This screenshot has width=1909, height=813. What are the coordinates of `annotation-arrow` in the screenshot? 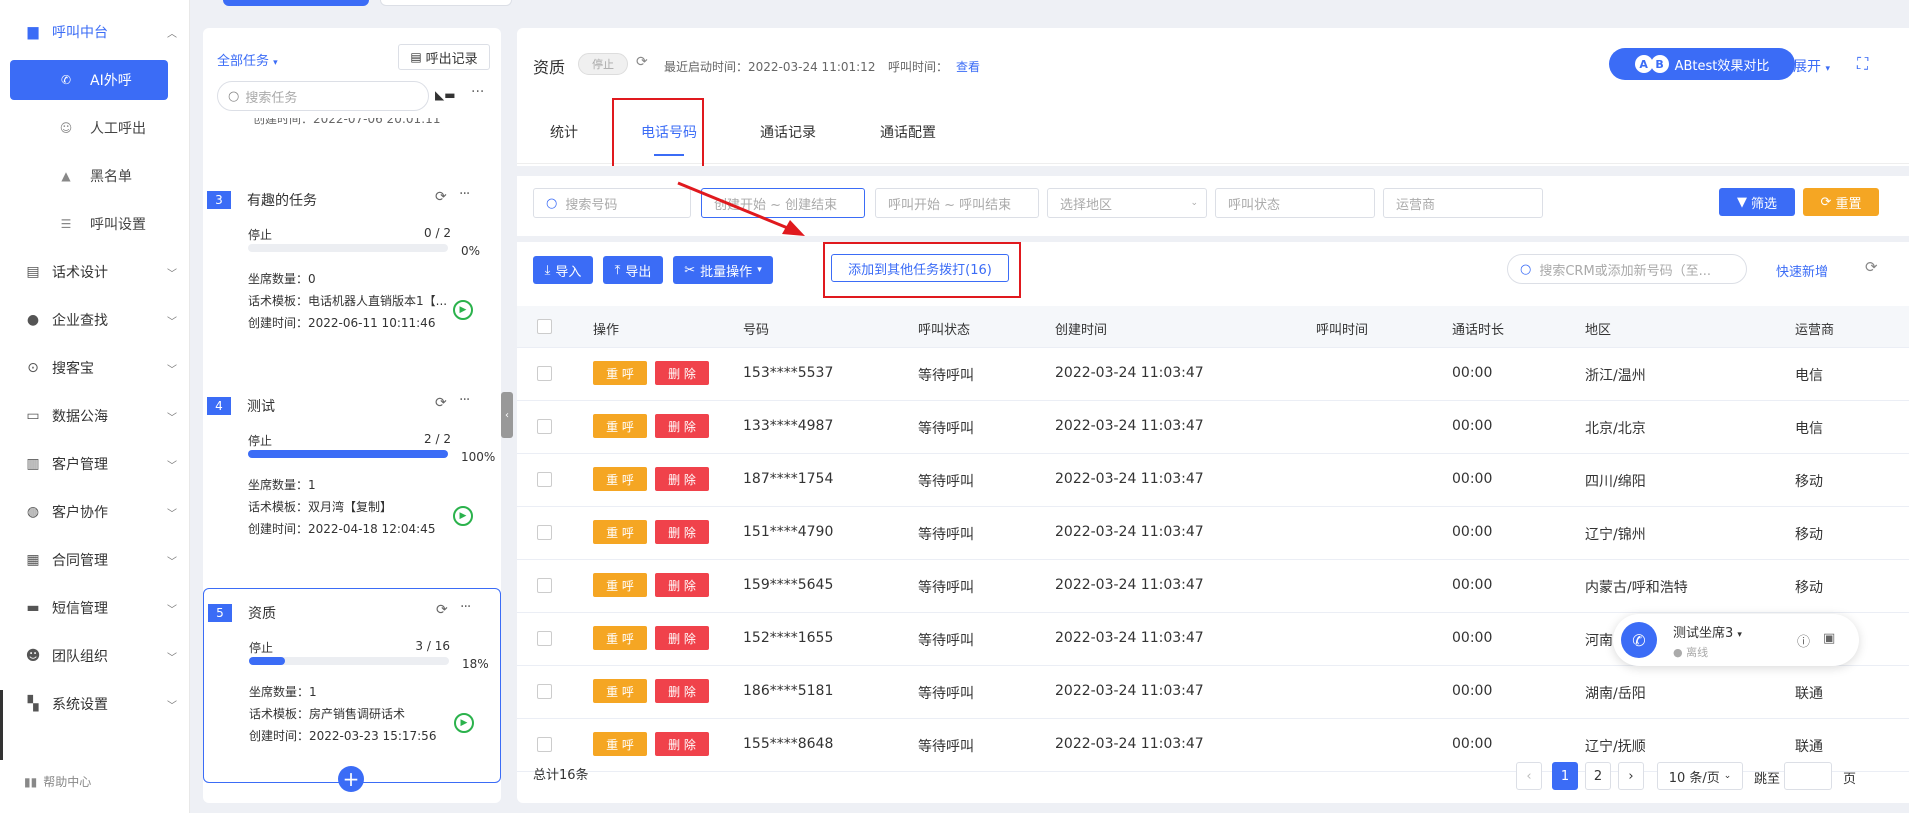 It's located at (741, 208).